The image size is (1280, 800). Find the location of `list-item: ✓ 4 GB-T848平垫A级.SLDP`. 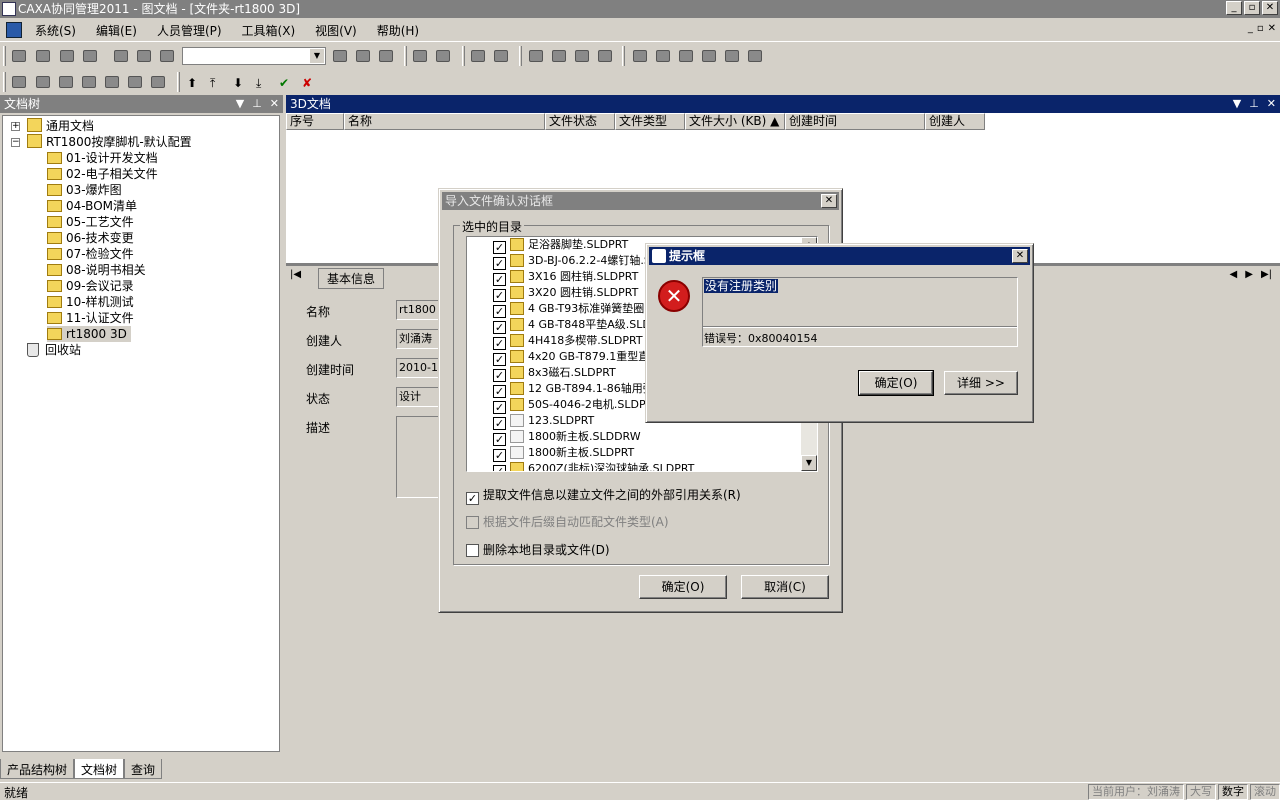

list-item: ✓ 4 GB-T848平垫A级.SLDP is located at coordinates (575, 325).